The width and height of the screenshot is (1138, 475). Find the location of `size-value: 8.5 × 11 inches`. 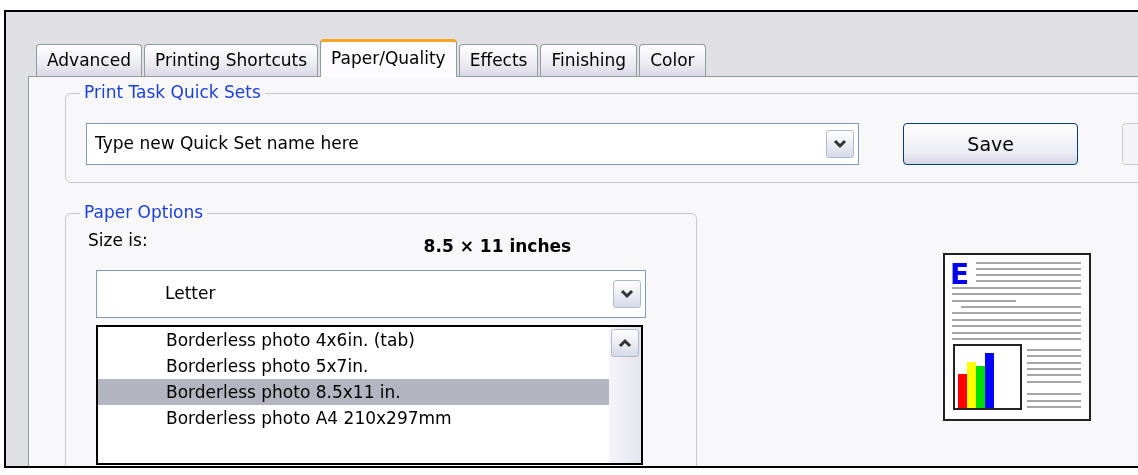

size-value: 8.5 × 11 inches is located at coordinates (497, 246).